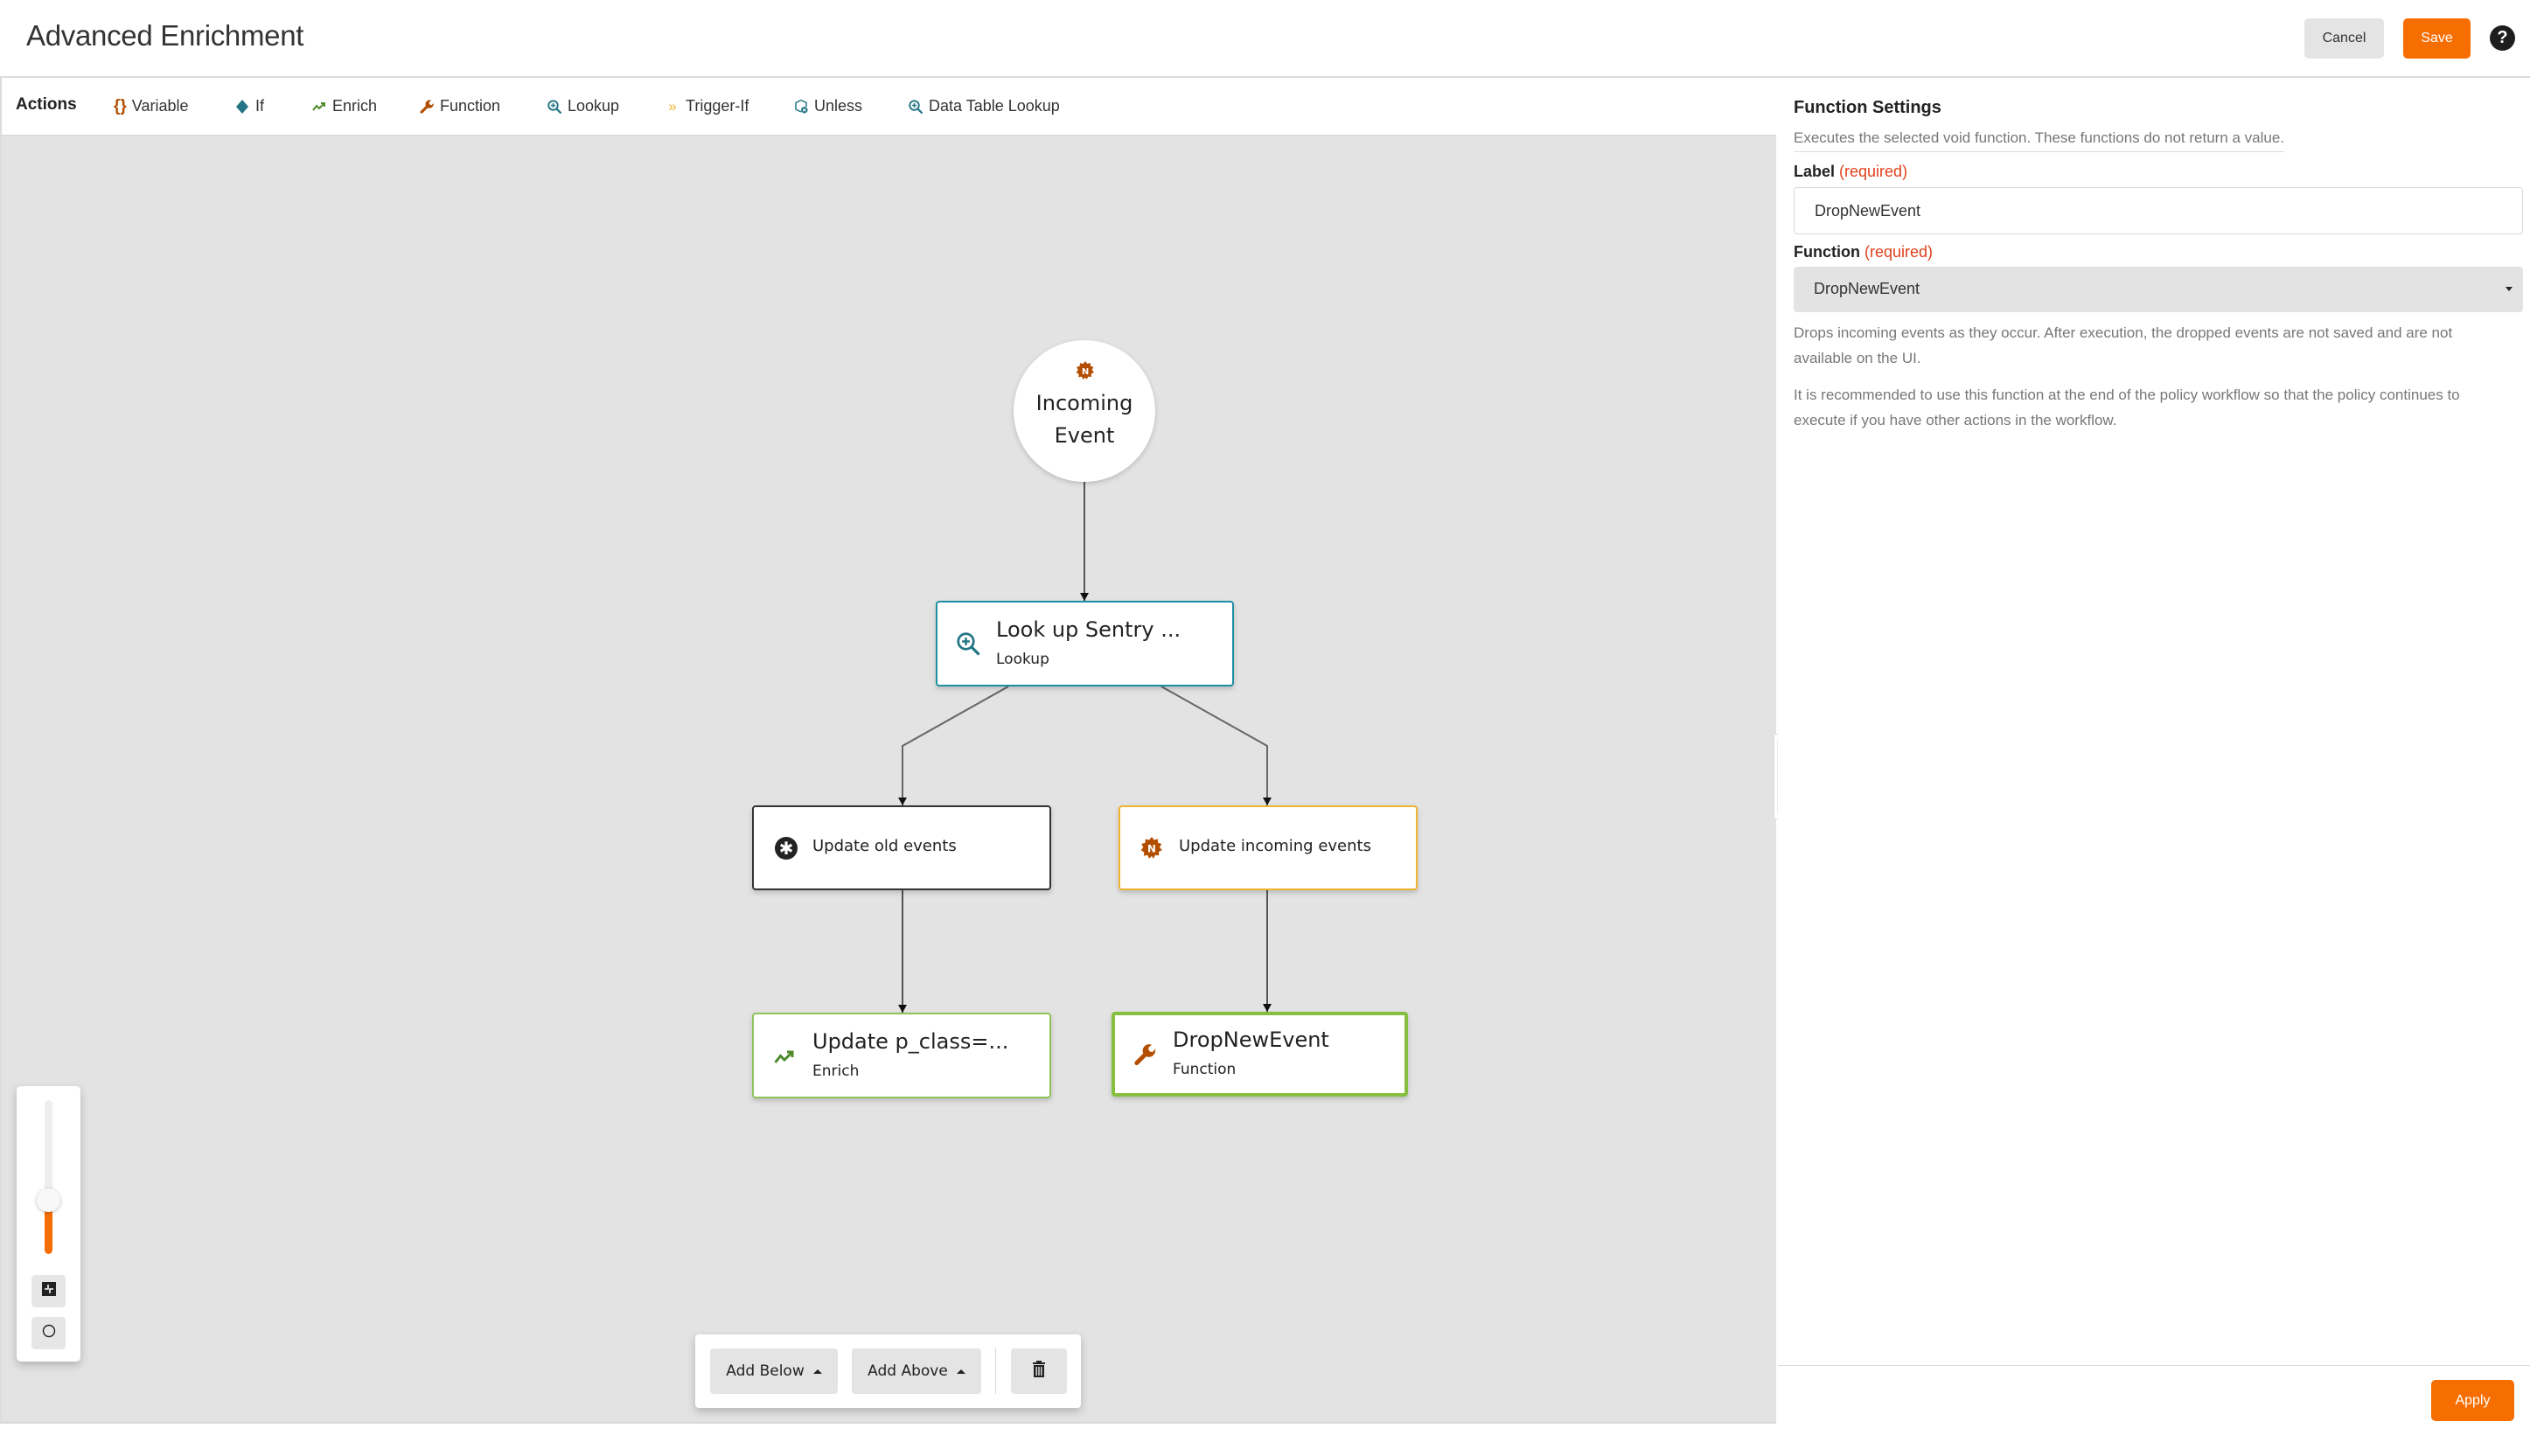 The width and height of the screenshot is (2530, 1456). What do you see at coordinates (787, 848) in the screenshot?
I see `asterisk-icon: ✱` at bounding box center [787, 848].